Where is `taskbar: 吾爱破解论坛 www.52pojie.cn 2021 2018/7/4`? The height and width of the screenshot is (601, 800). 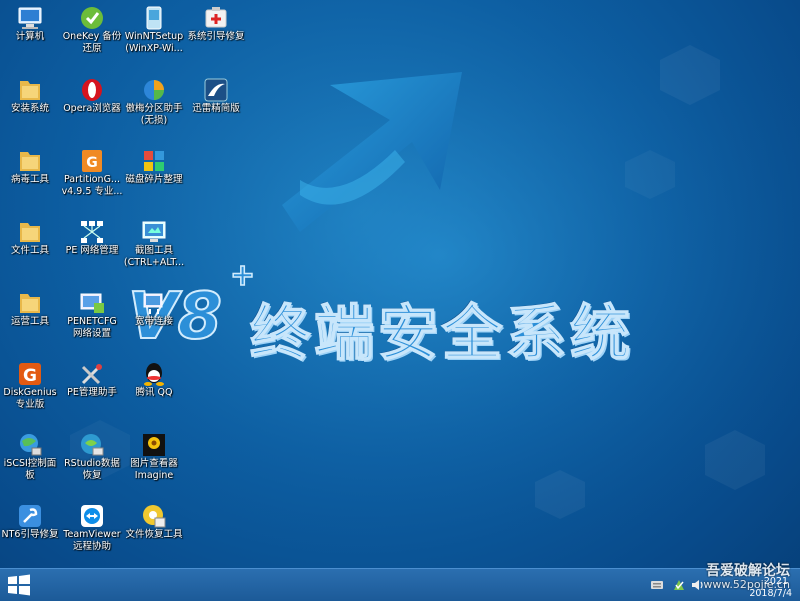 taskbar: 吾爱破解论坛 www.52pojie.cn 2021 2018/7/4 is located at coordinates (400, 582).